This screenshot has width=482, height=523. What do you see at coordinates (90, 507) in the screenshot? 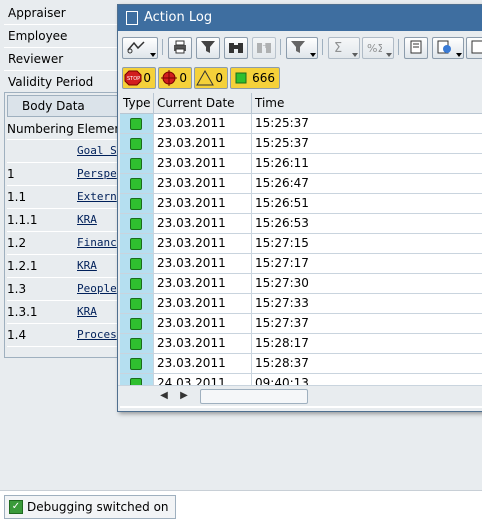
I see `status-message: ✓ Debugging switched on` at bounding box center [90, 507].